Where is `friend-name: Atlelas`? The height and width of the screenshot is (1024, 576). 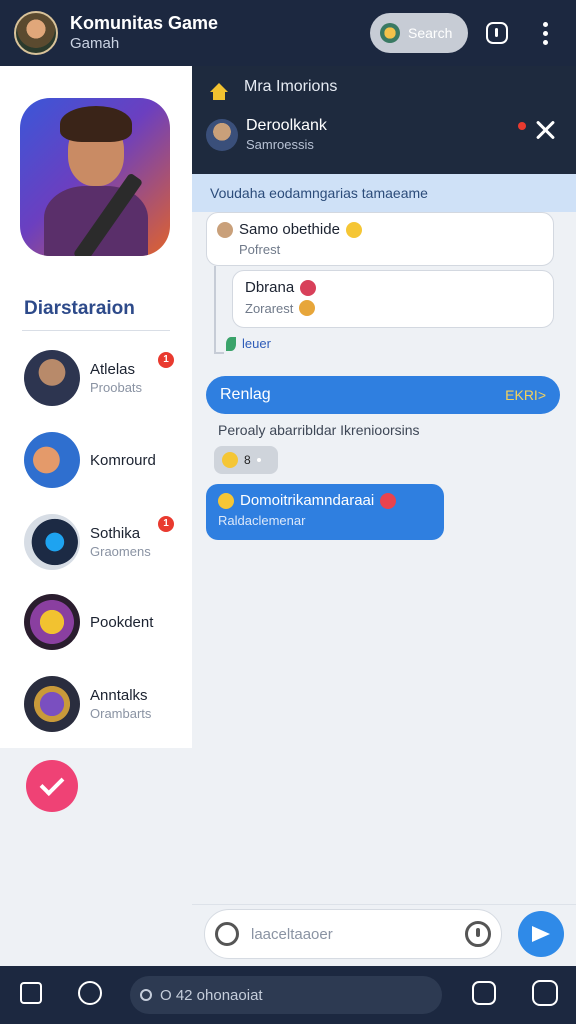 friend-name: Atlelas is located at coordinates (113, 369).